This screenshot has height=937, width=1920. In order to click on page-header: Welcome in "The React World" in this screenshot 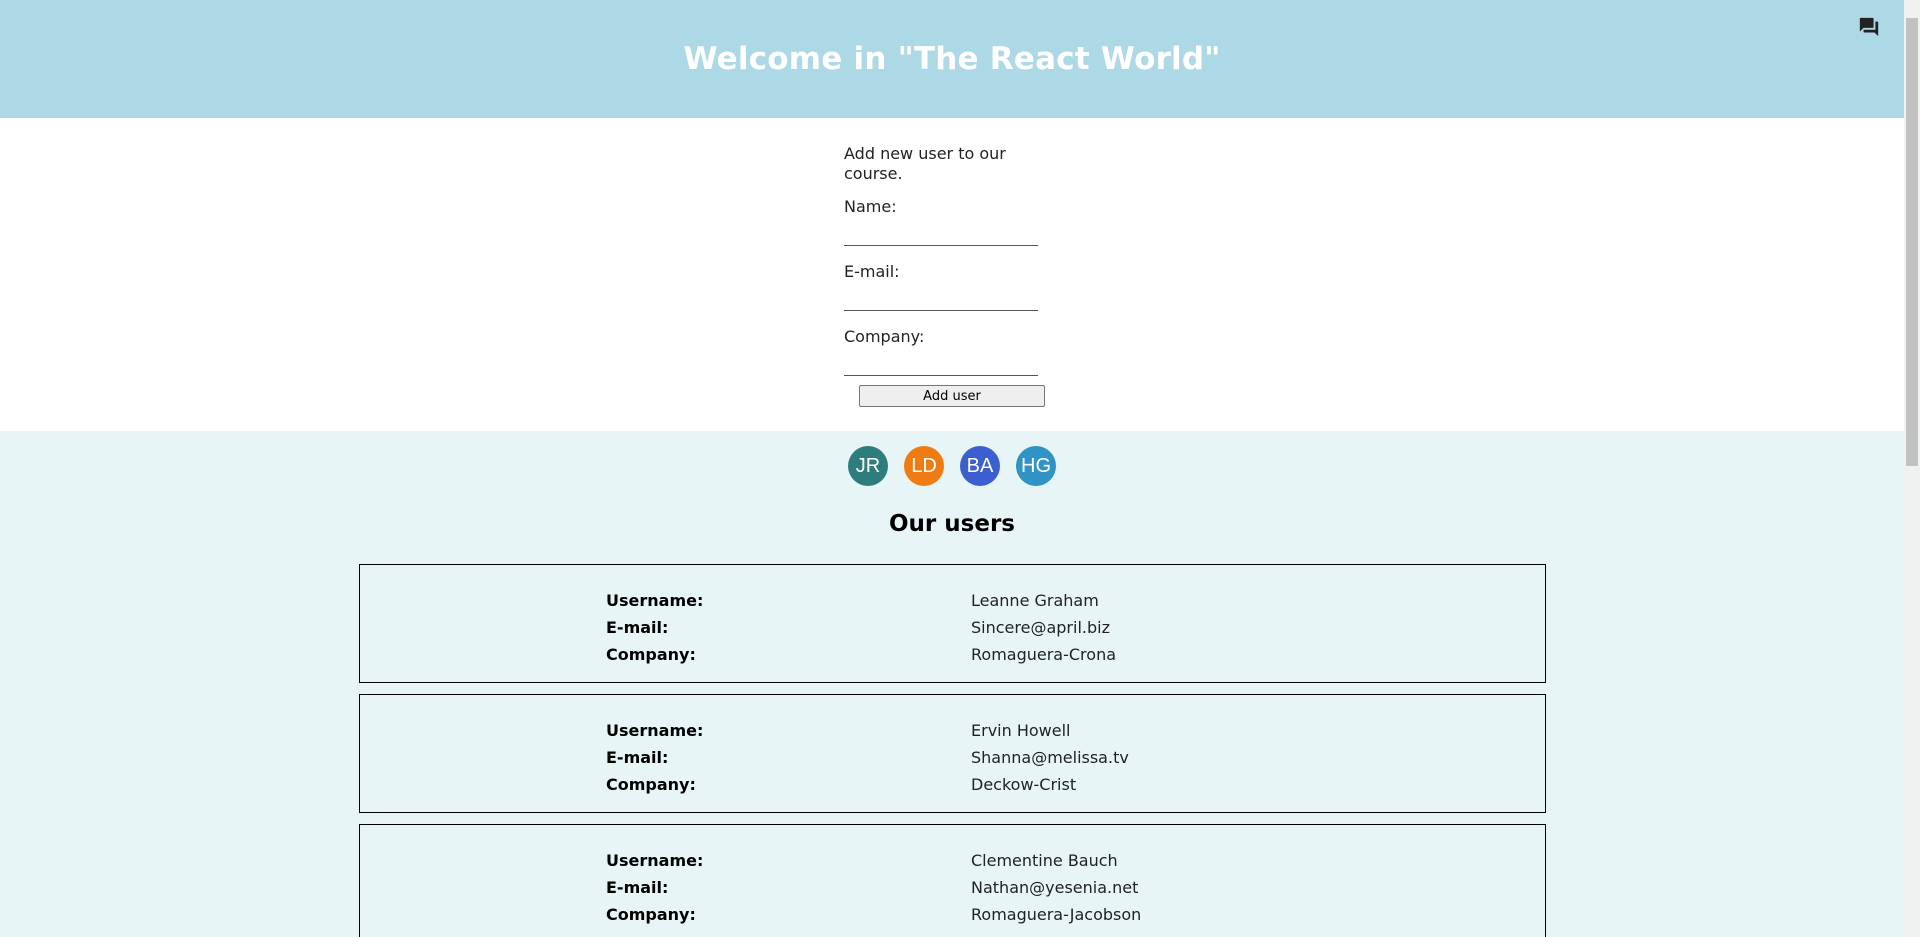, I will do `click(952, 59)`.